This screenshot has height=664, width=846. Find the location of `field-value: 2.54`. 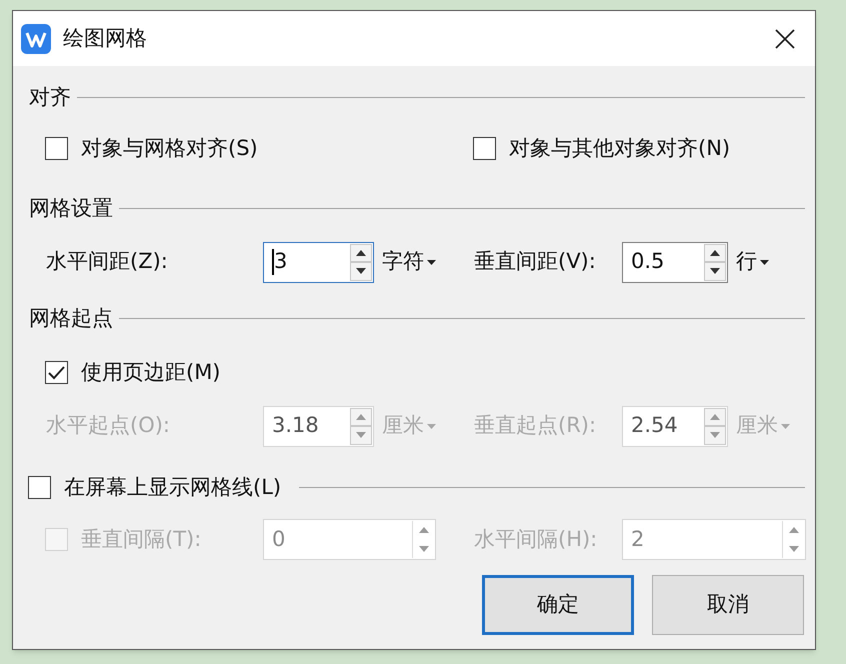

field-value: 2.54 is located at coordinates (654, 426).